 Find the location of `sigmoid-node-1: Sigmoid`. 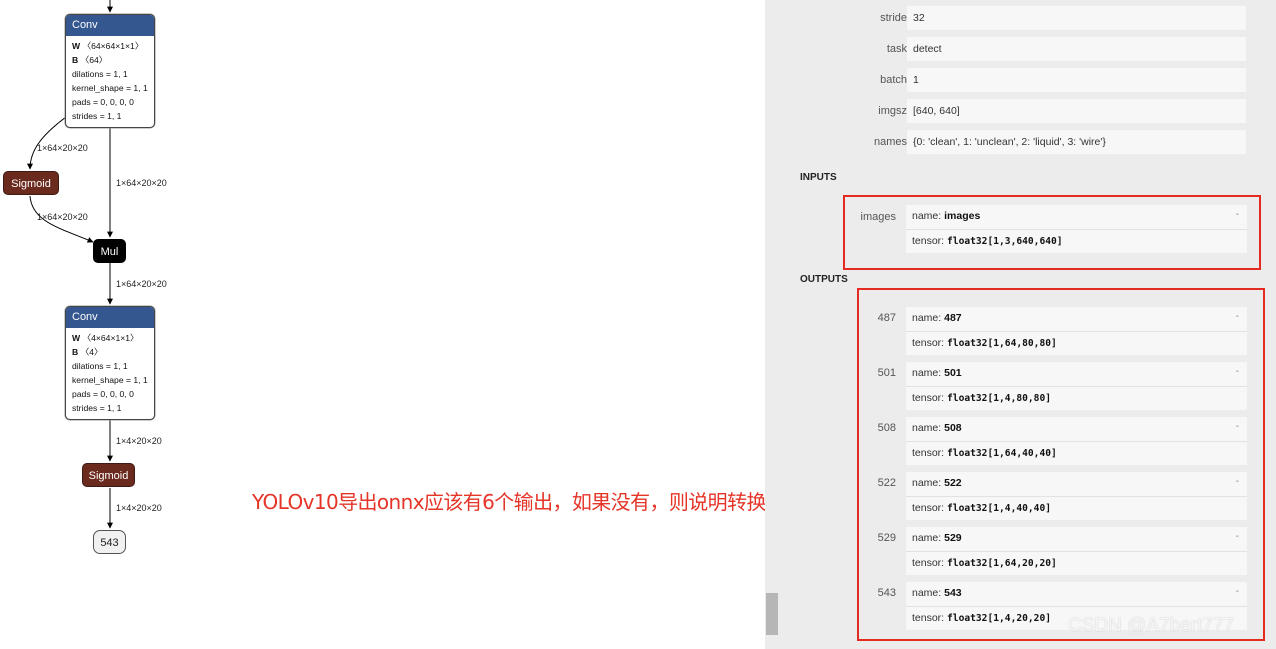

sigmoid-node-1: Sigmoid is located at coordinates (31, 183).